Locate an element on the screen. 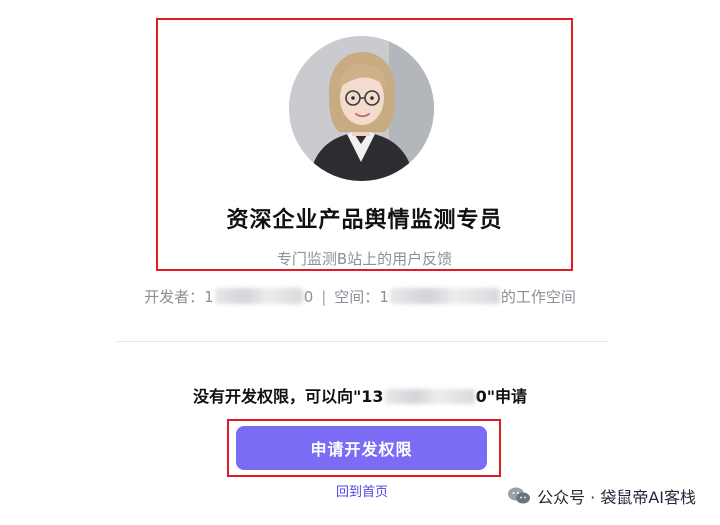 Image resolution: width=720 pixels, height=525 pixels. developer-name-start: 1 is located at coordinates (209, 297).